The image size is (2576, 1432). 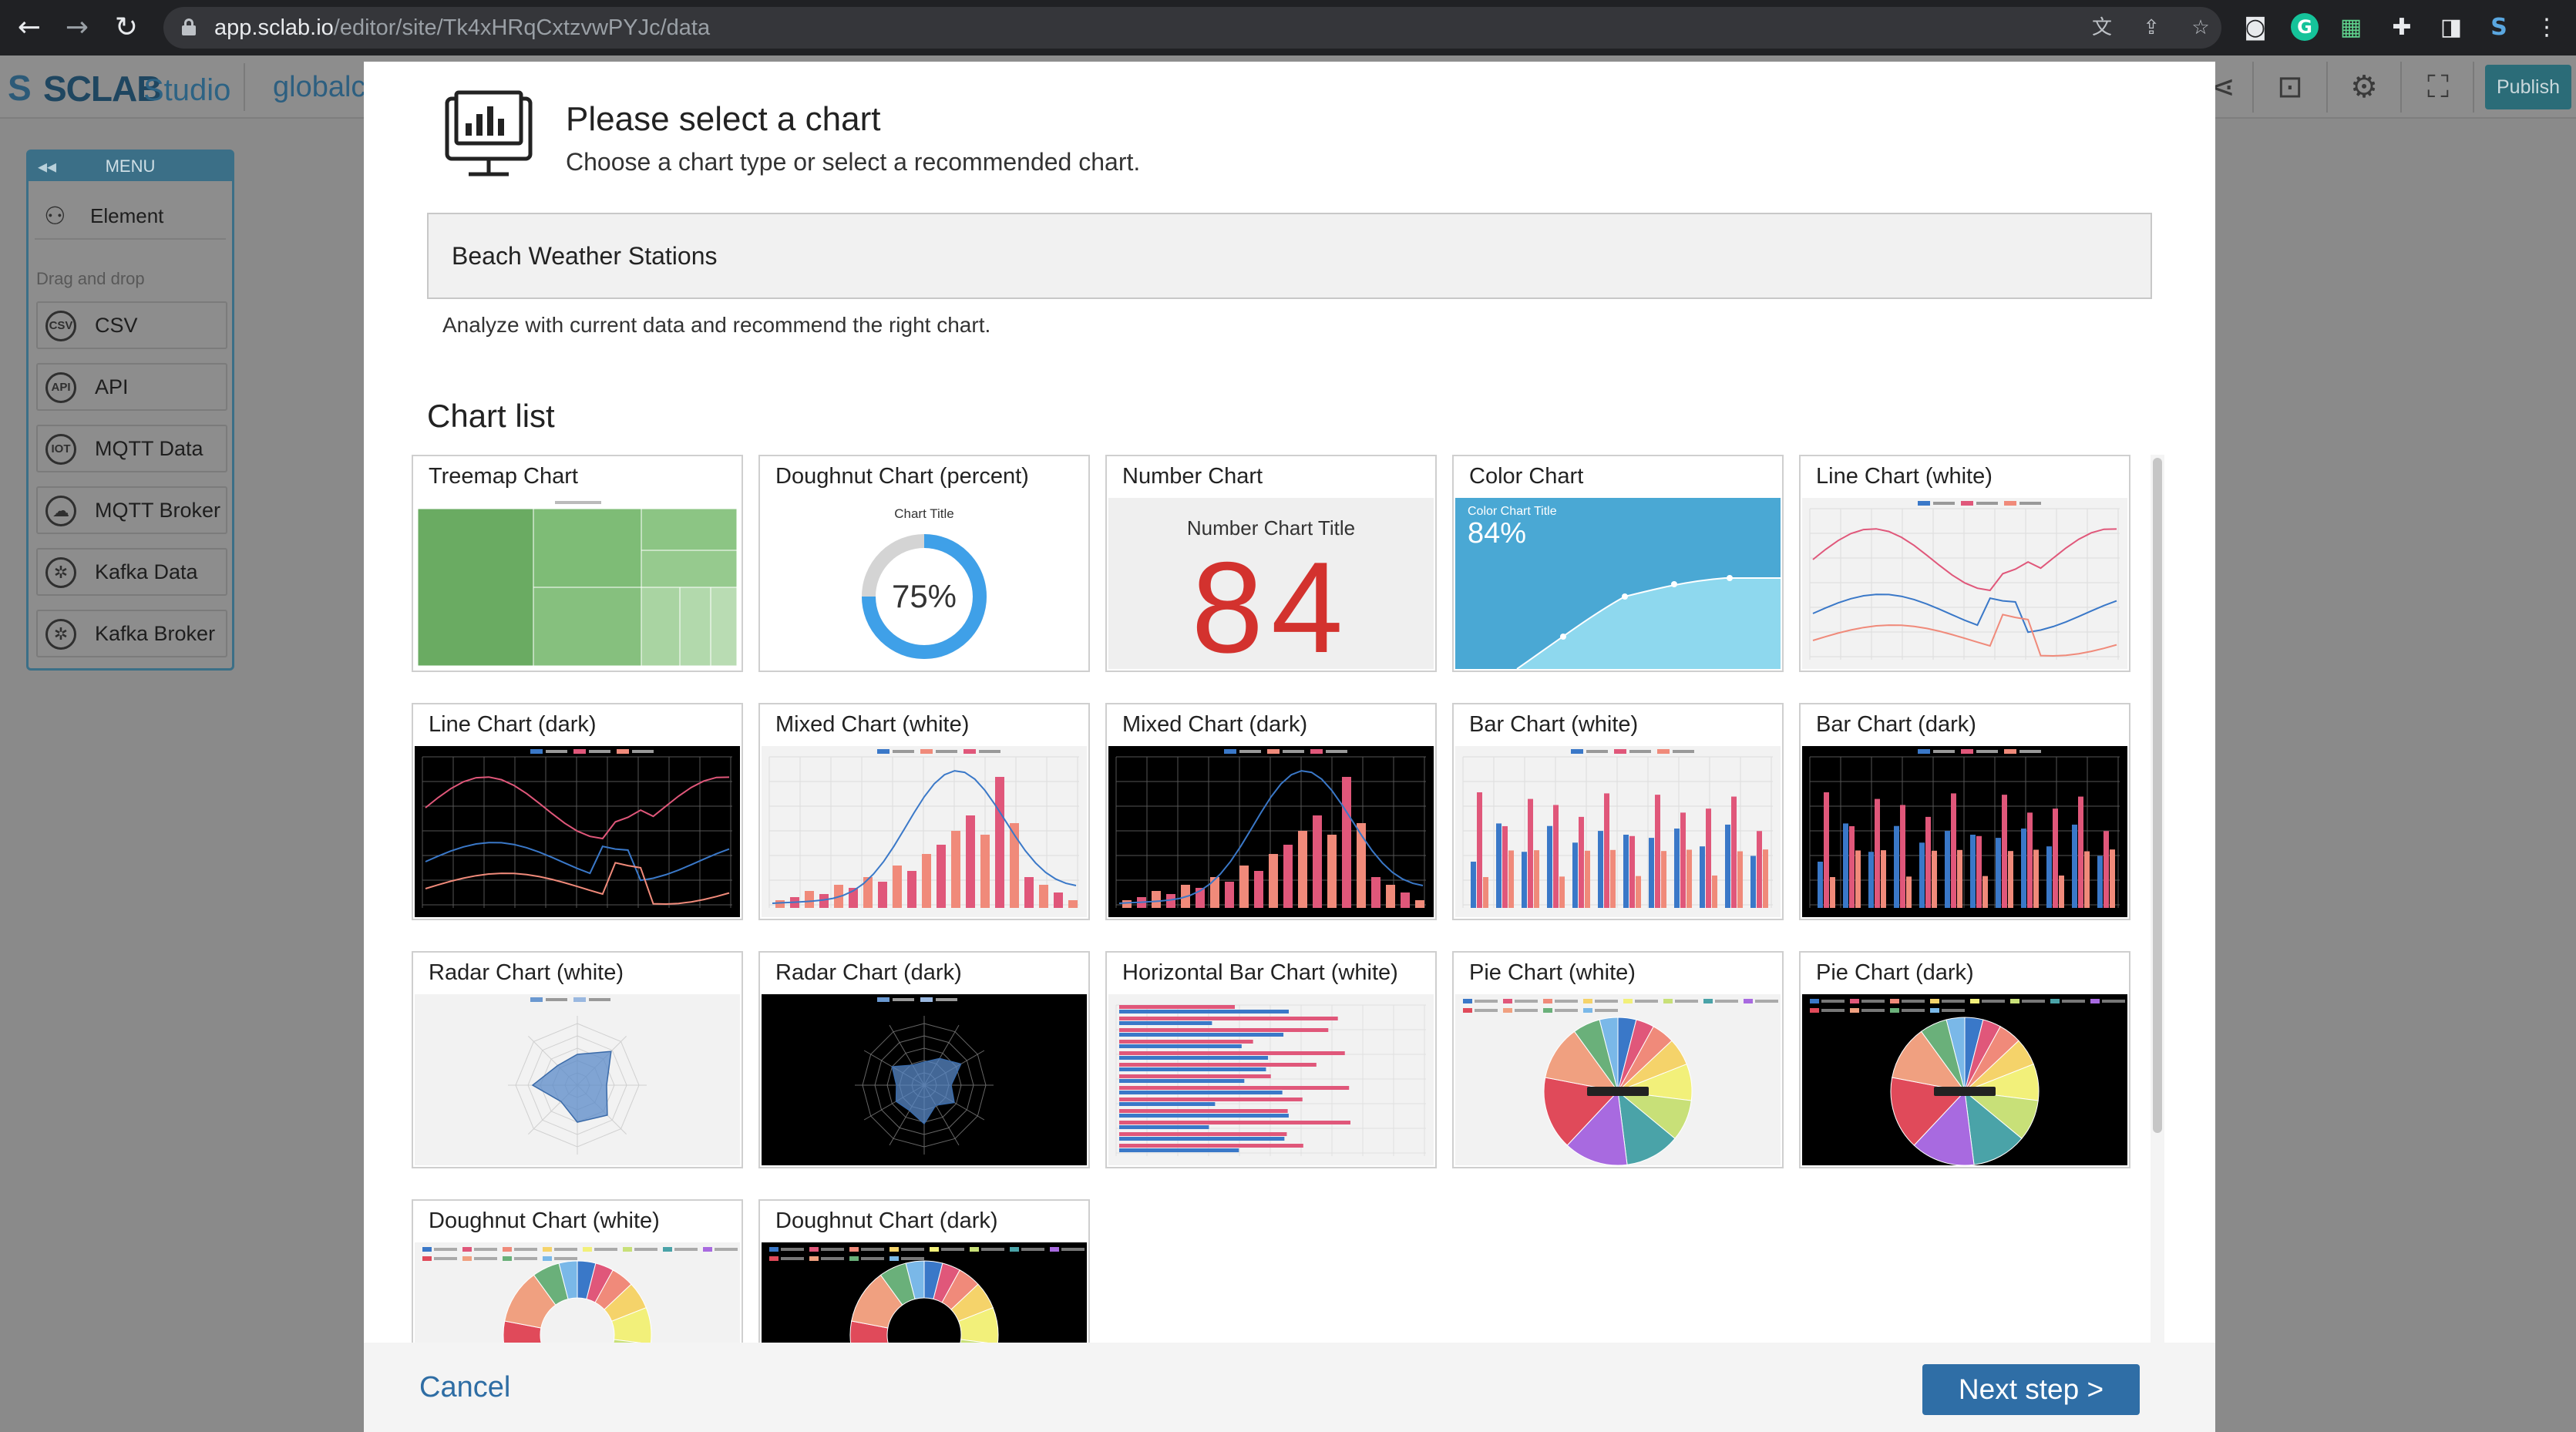 I want to click on camera-icon: ◙, so click(x=2255, y=27).